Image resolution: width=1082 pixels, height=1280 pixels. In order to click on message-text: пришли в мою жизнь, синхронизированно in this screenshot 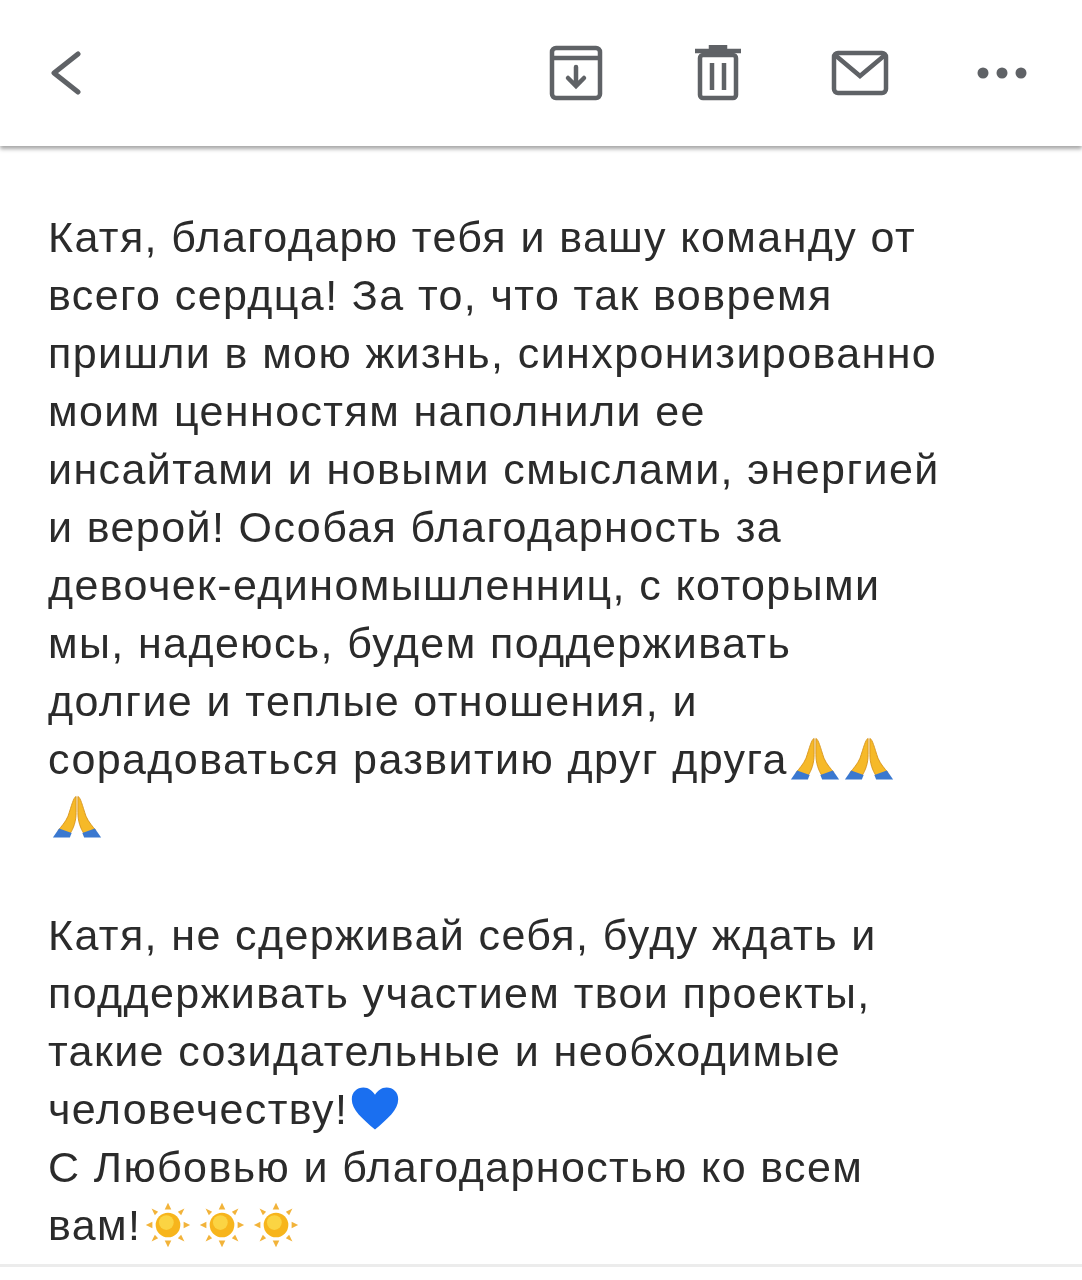, I will do `click(493, 353)`.